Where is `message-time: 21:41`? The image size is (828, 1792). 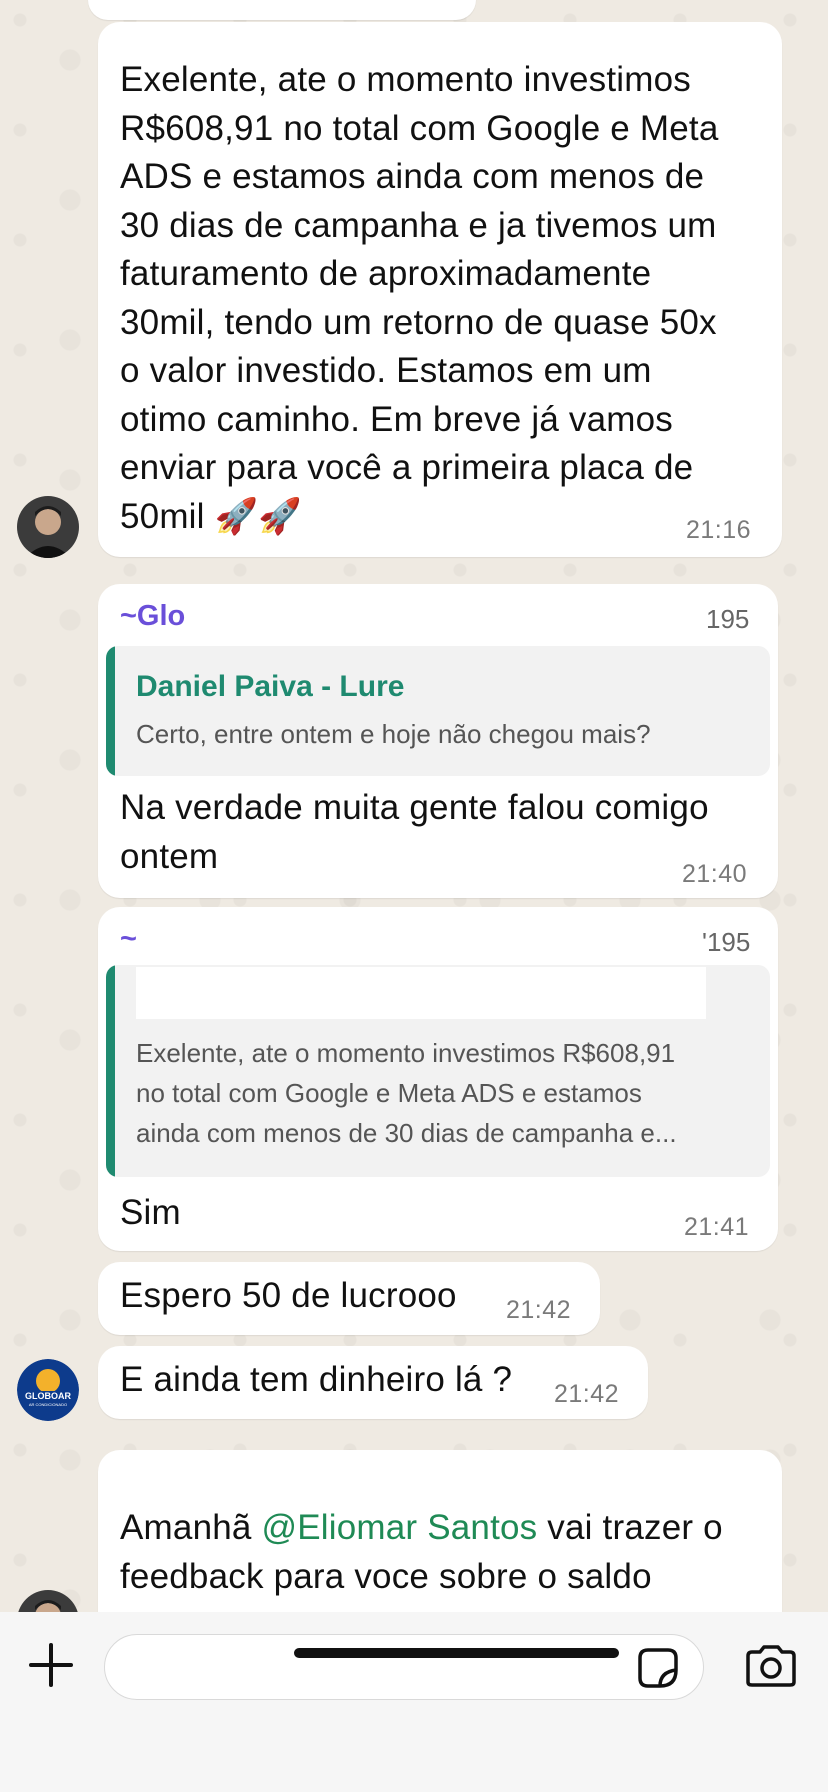 message-time: 21:41 is located at coordinates (717, 1227).